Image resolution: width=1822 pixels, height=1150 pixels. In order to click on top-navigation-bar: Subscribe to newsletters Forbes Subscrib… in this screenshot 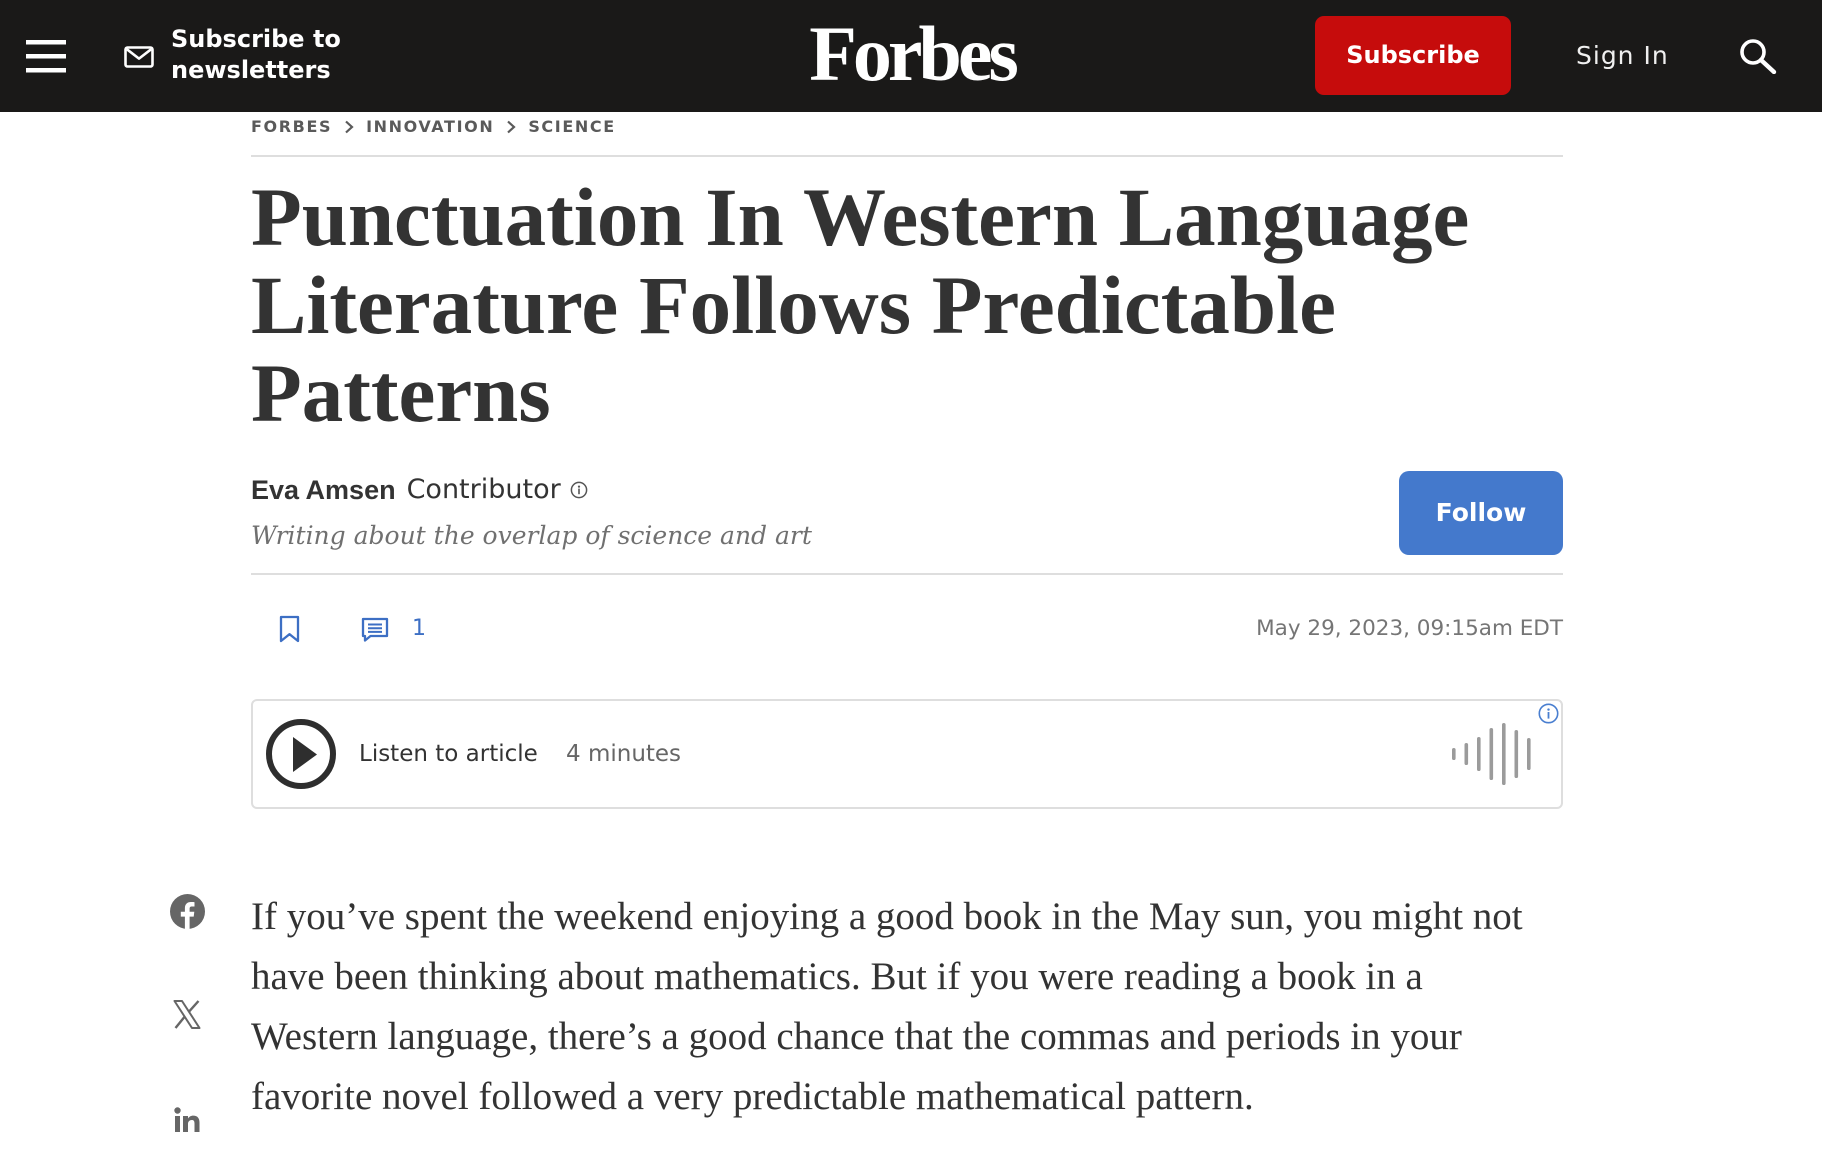, I will do `click(911, 56)`.